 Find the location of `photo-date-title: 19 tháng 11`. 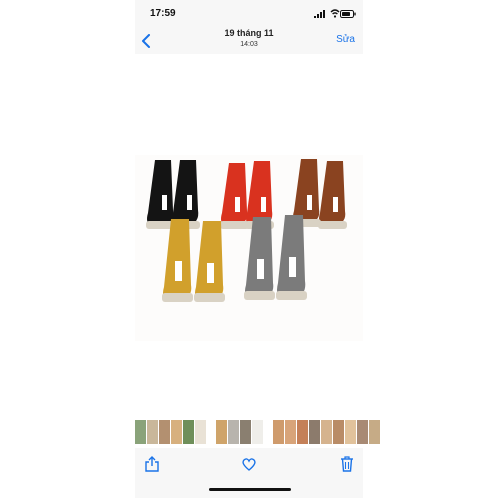

photo-date-title: 19 tháng 11 is located at coordinates (249, 33).